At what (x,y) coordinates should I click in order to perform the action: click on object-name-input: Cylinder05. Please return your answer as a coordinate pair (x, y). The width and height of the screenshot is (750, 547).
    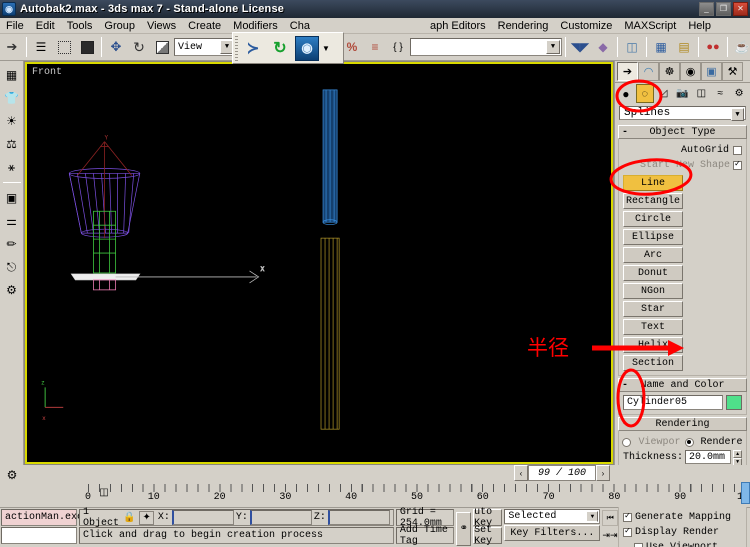
    Looking at the image, I should click on (673, 402).